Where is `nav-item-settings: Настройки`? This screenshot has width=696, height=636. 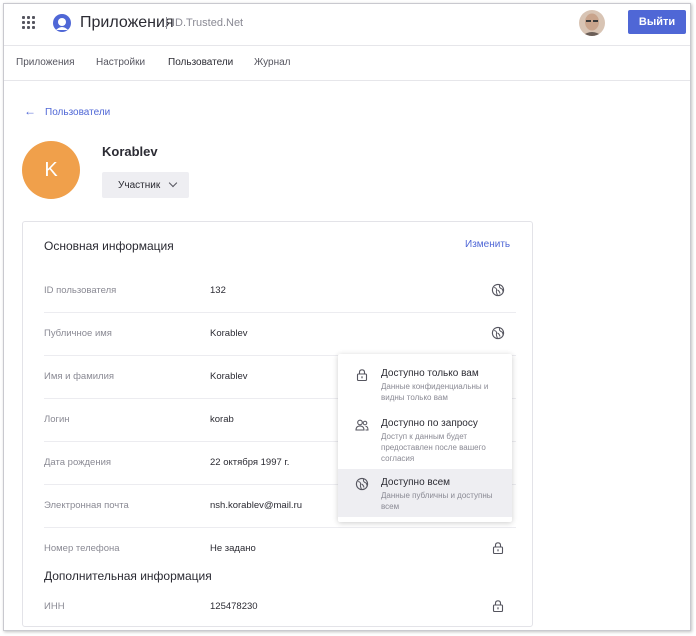
nav-item-settings: Настройки is located at coordinates (120, 62).